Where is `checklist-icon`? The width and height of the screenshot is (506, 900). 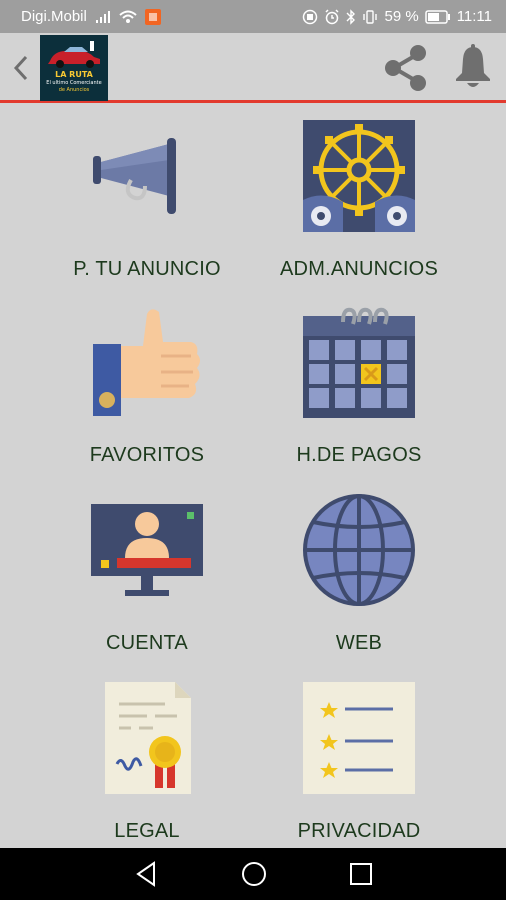
checklist-icon is located at coordinates (359, 738).